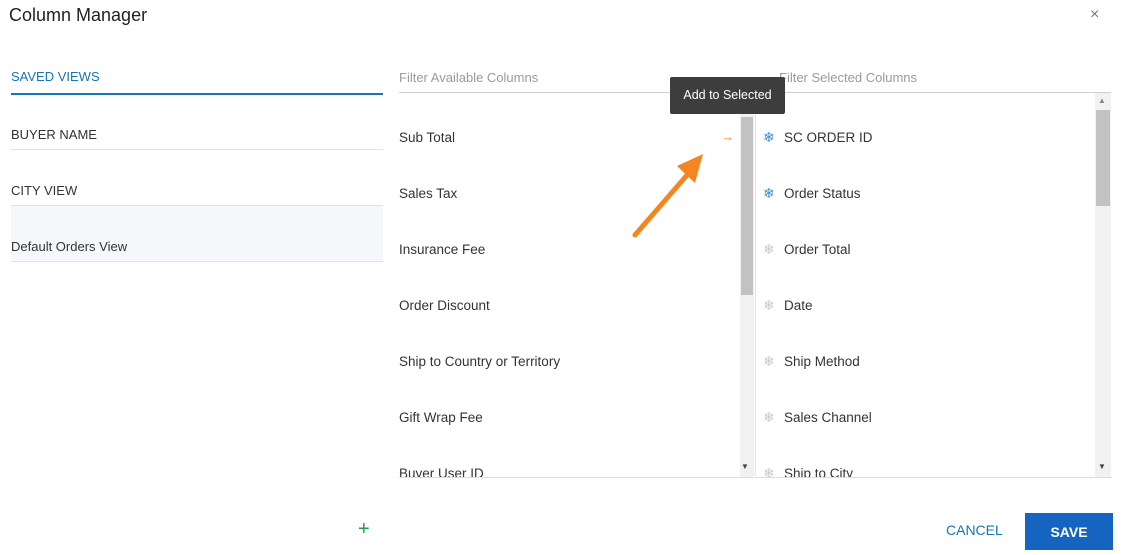 The image size is (1130, 555). I want to click on available-column-label: Order Discount, so click(444, 305).